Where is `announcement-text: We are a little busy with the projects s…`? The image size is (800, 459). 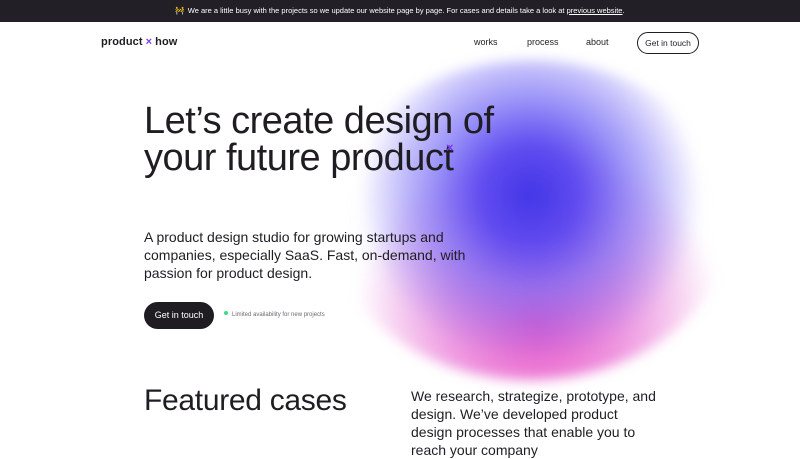 announcement-text: We are a little busy with the projects s… is located at coordinates (376, 10).